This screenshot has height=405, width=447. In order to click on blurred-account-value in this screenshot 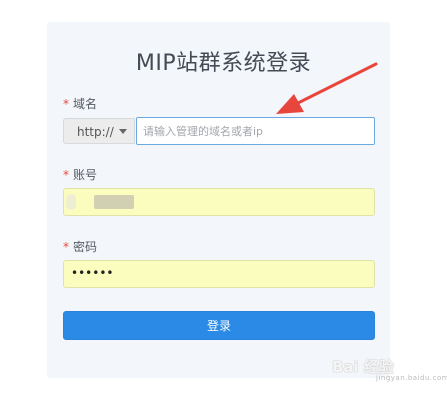, I will do `click(114, 202)`.